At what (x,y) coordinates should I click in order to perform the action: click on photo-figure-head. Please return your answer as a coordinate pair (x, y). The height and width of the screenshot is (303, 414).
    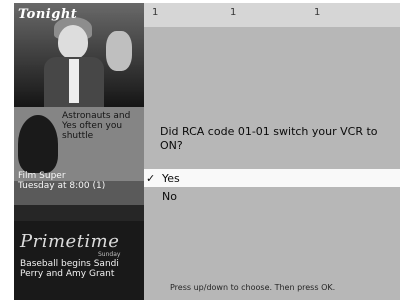
    Looking at the image, I should click on (73, 42).